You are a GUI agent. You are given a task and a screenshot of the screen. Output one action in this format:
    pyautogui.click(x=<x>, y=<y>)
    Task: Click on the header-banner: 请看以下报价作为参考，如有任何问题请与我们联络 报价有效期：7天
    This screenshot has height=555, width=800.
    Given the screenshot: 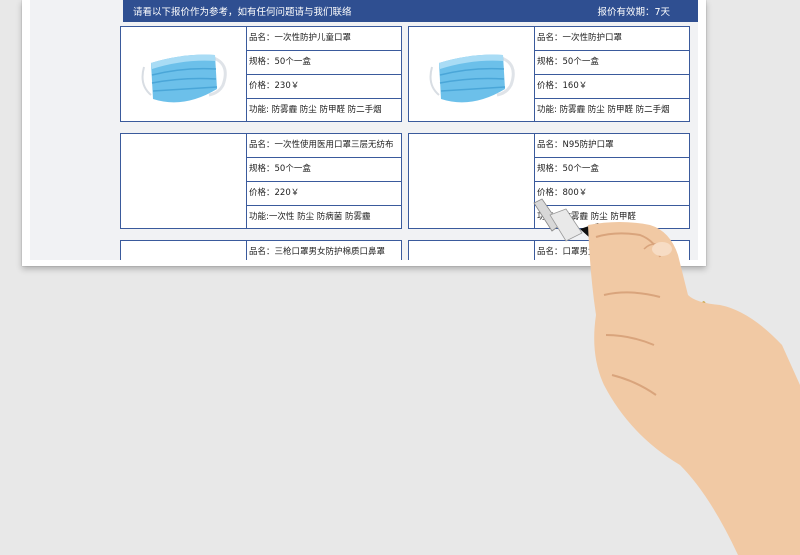 What is the action you would take?
    pyautogui.click(x=410, y=11)
    